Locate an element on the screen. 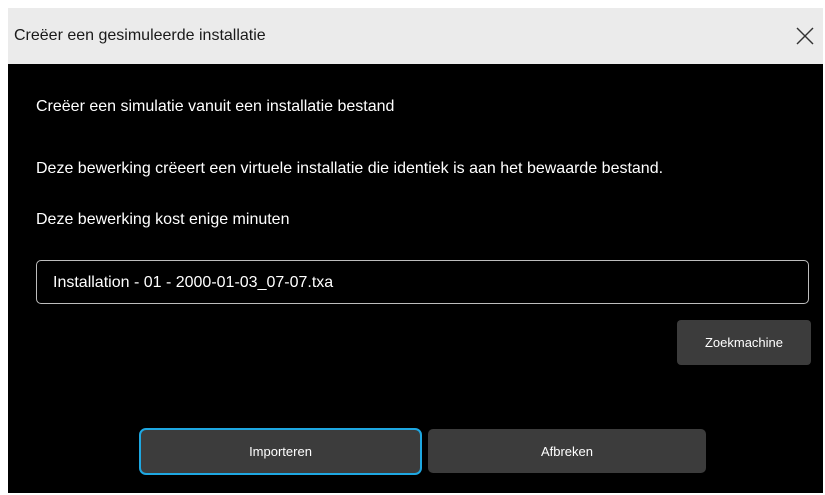 The width and height of the screenshot is (825, 495). close-icon is located at coordinates (805, 36).